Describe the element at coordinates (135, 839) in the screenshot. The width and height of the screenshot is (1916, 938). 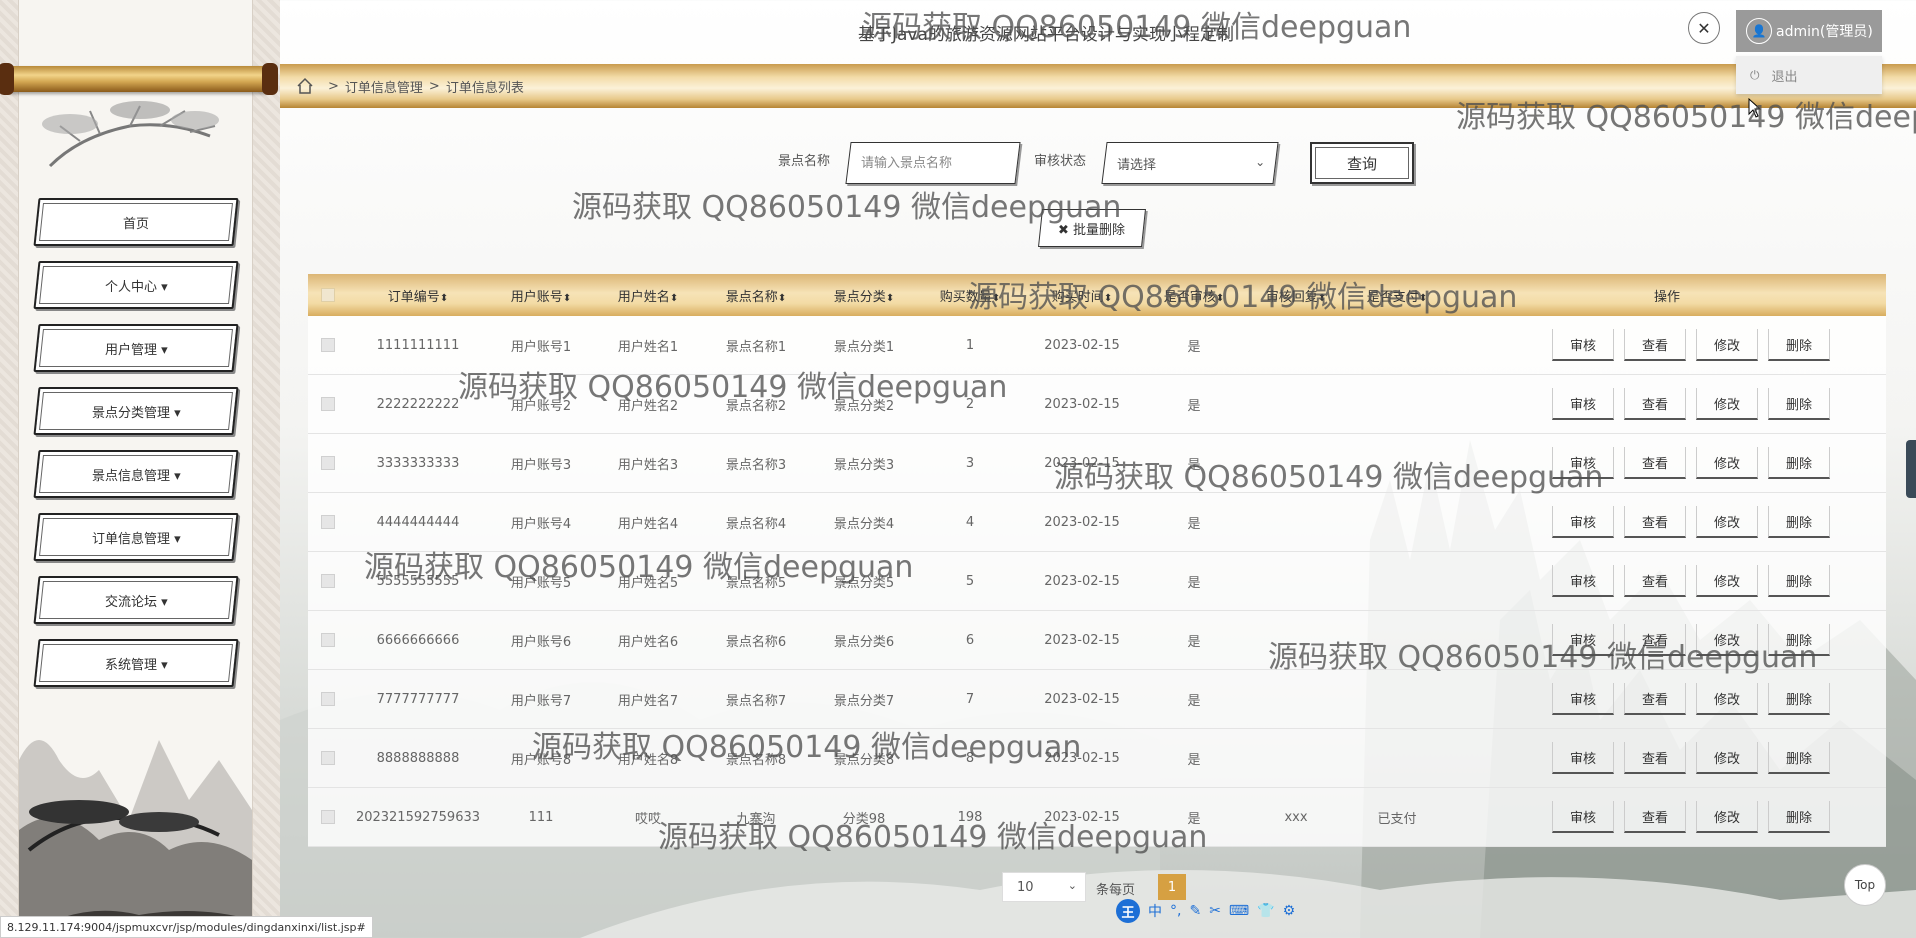
I see `landscape-painting` at that location.